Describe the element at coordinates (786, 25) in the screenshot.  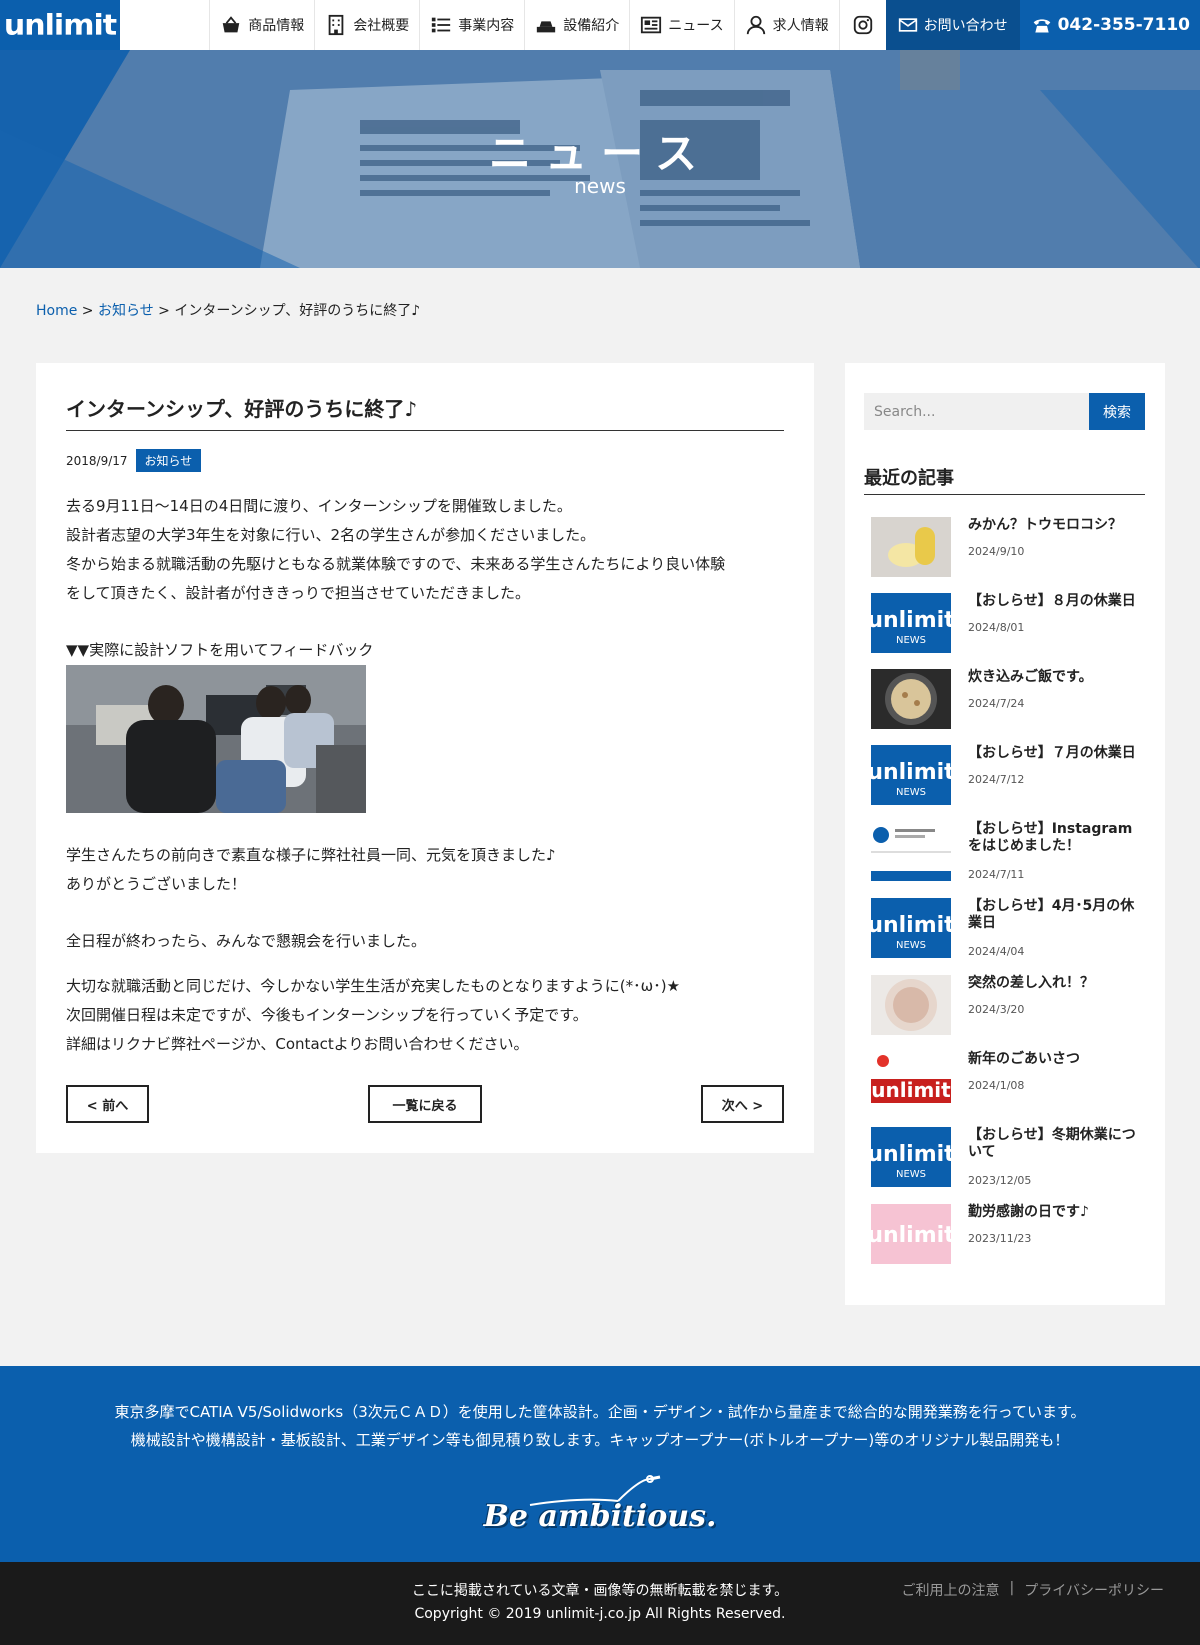
I see `nav-recruit: 求人情報` at that location.